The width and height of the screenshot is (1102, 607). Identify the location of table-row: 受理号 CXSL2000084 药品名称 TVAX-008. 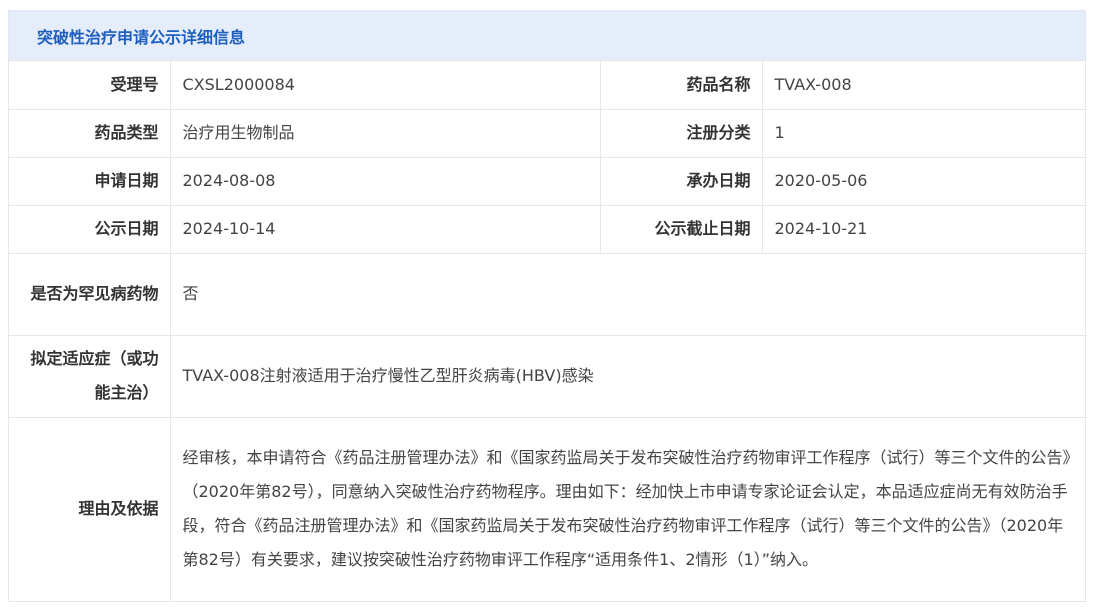
(548, 85).